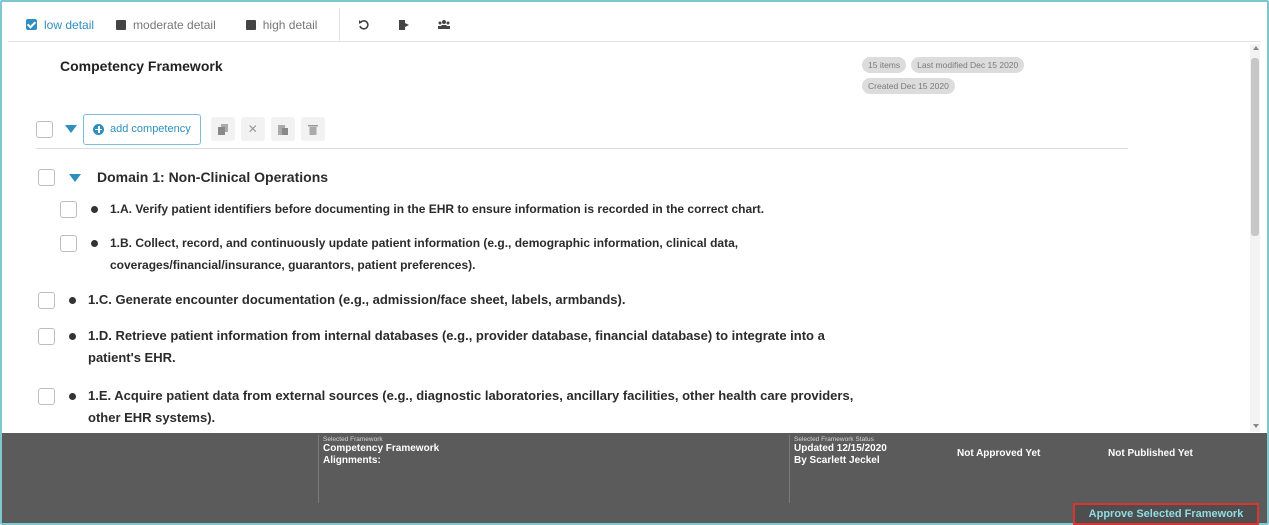 Image resolution: width=1269 pixels, height=525 pixels. Describe the element at coordinates (98, 129) in the screenshot. I see `plus-circle-icon` at that location.